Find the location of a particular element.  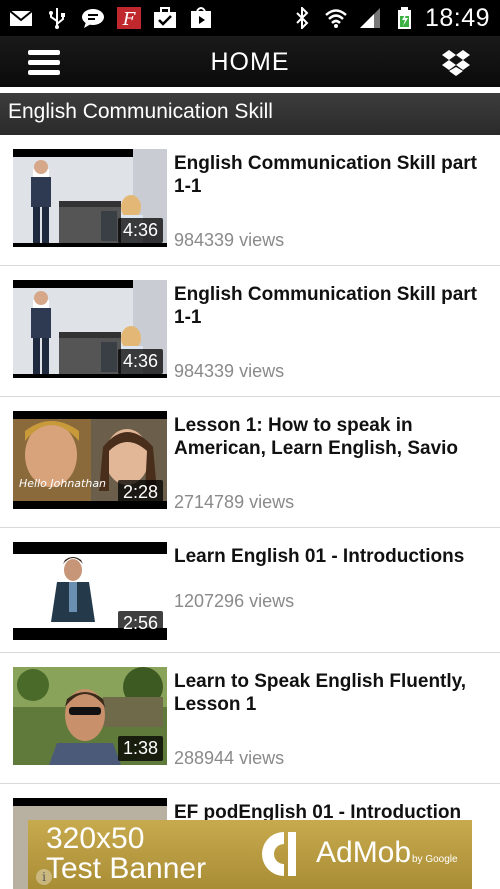

thumbnail-caption: Hello Johnathan is located at coordinates (62, 483).